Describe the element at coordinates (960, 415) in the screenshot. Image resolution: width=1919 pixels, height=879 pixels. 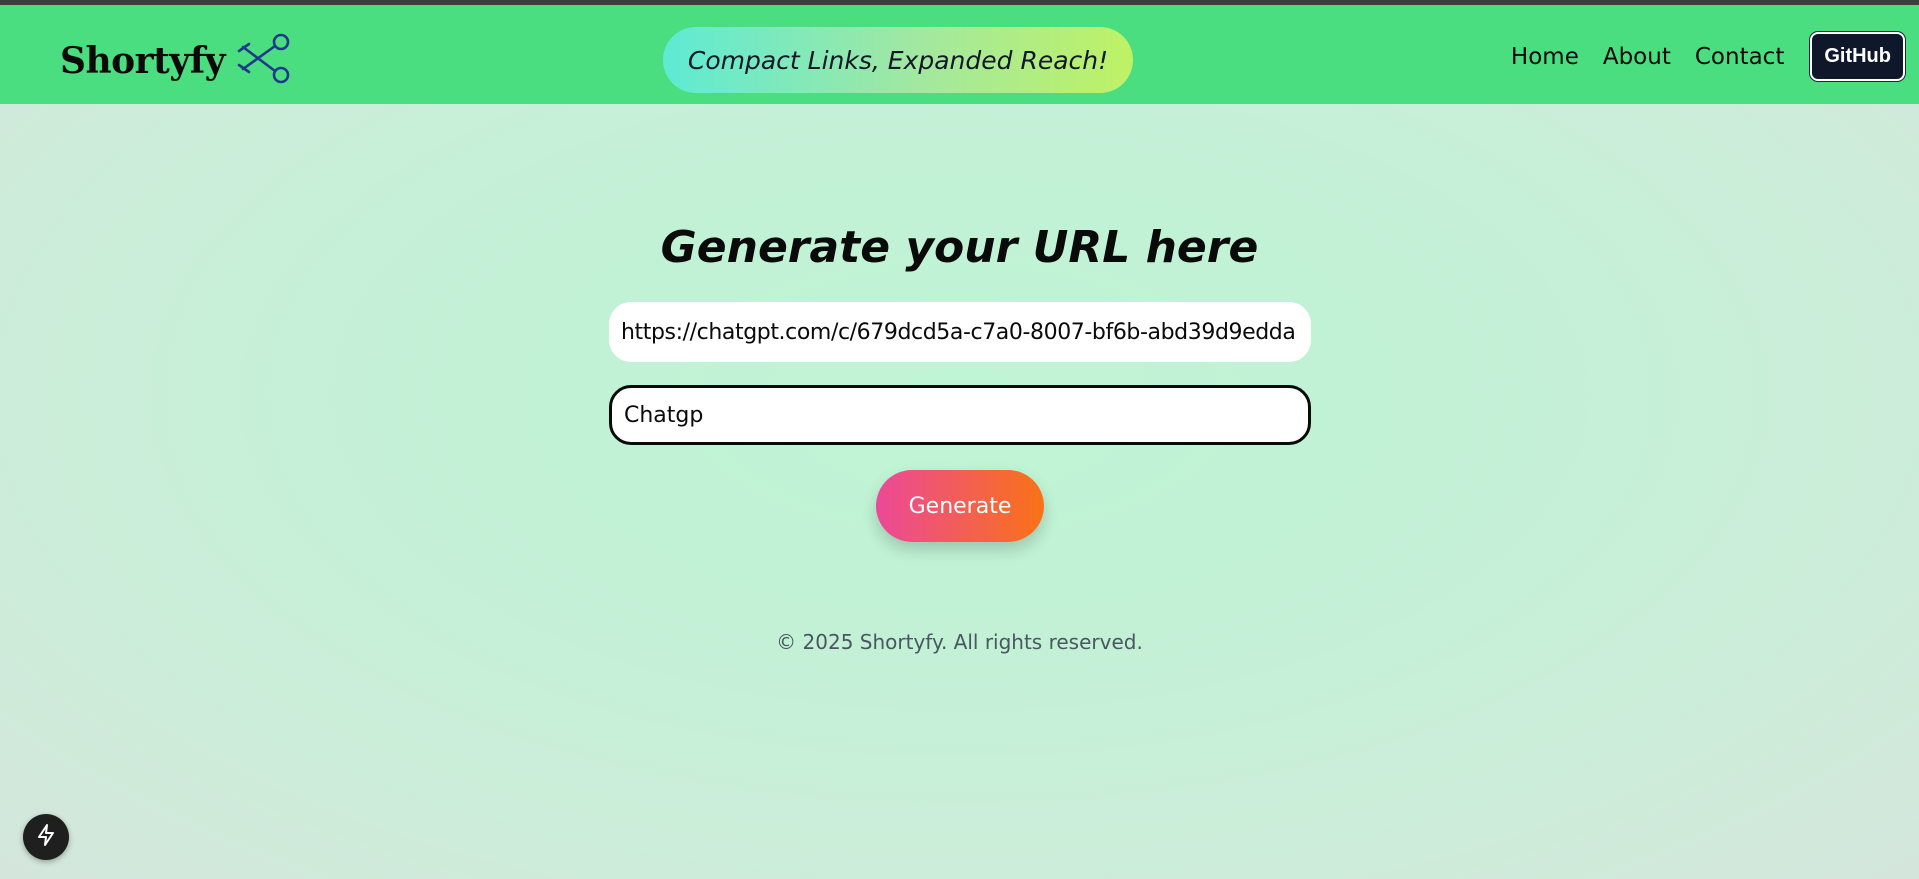
I see `alias-input` at that location.